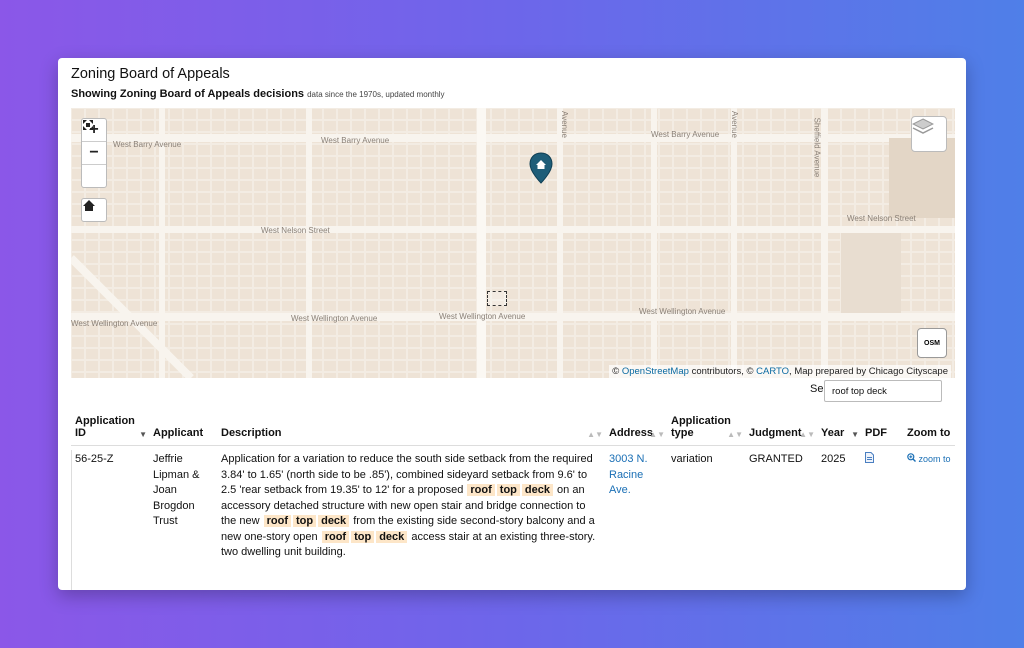  I want to click on street-label-barry-2: West Barry Avenue, so click(355, 140).